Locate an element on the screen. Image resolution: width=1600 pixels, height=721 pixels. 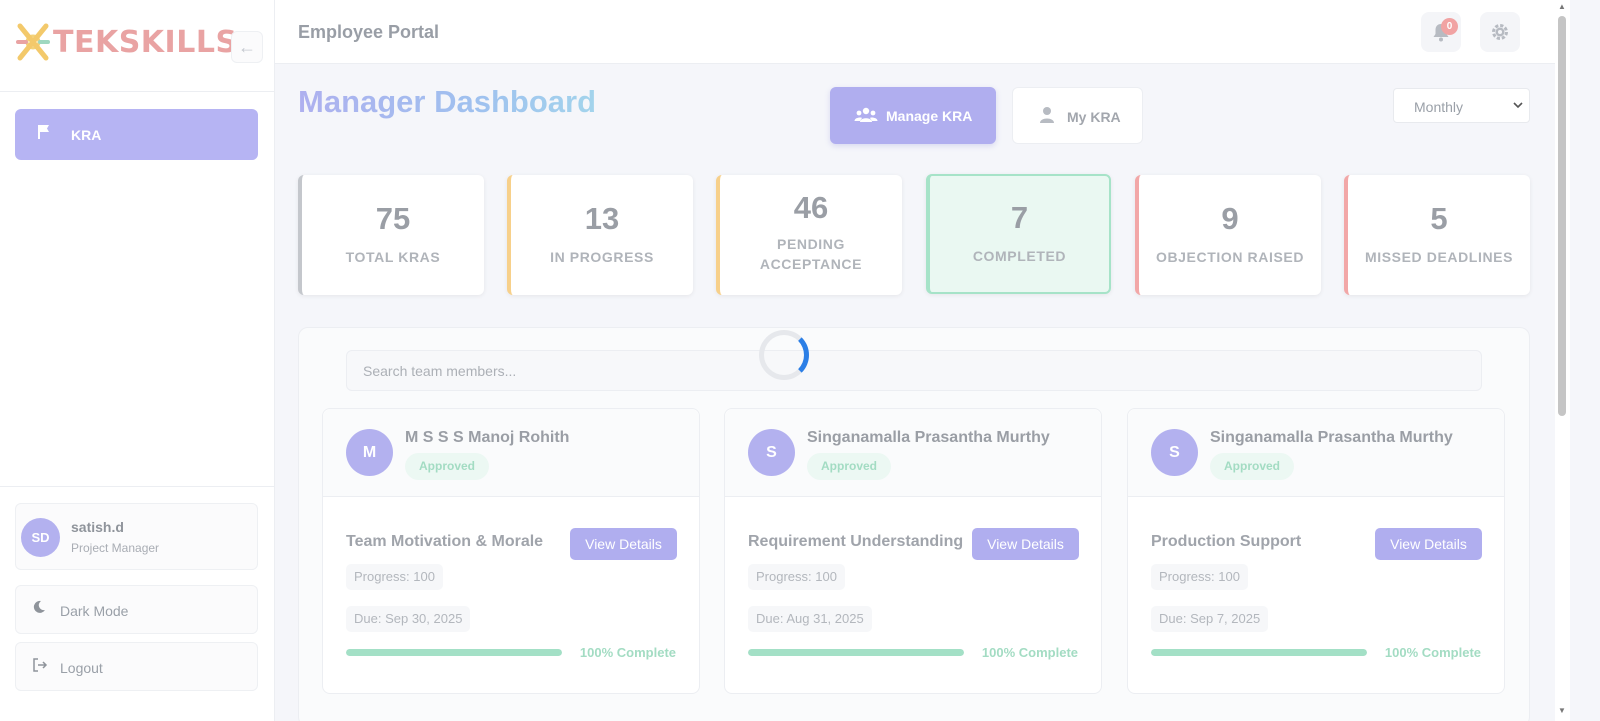
stat-card-completed: 7 COMPLETED is located at coordinates (1018, 234).